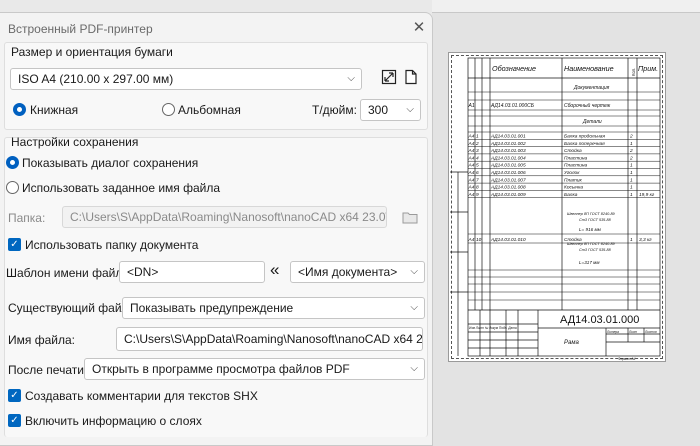 The width and height of the screenshot is (700, 446). I want to click on paper-size-value: ISO A4 (210.00 x 297.00 мм), so click(96, 79).